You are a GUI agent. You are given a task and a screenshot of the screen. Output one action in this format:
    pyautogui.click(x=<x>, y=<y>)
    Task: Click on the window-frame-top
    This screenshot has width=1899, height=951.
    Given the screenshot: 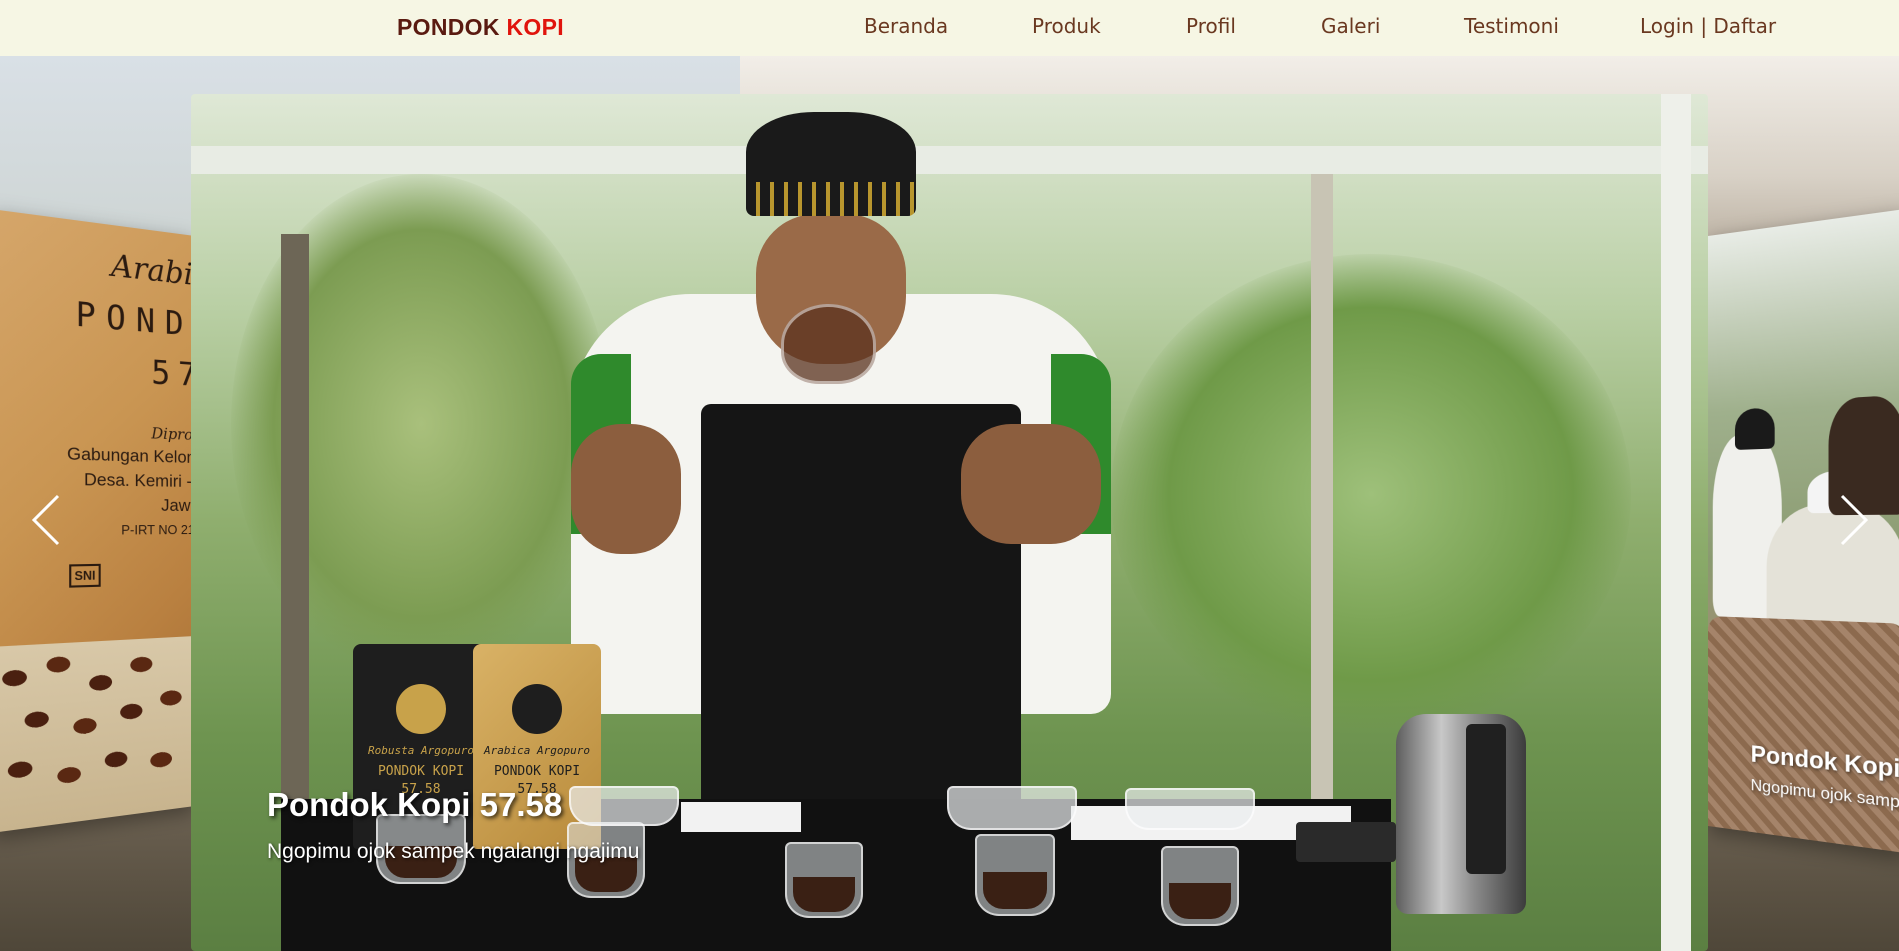 What is the action you would take?
    pyautogui.click(x=949, y=160)
    